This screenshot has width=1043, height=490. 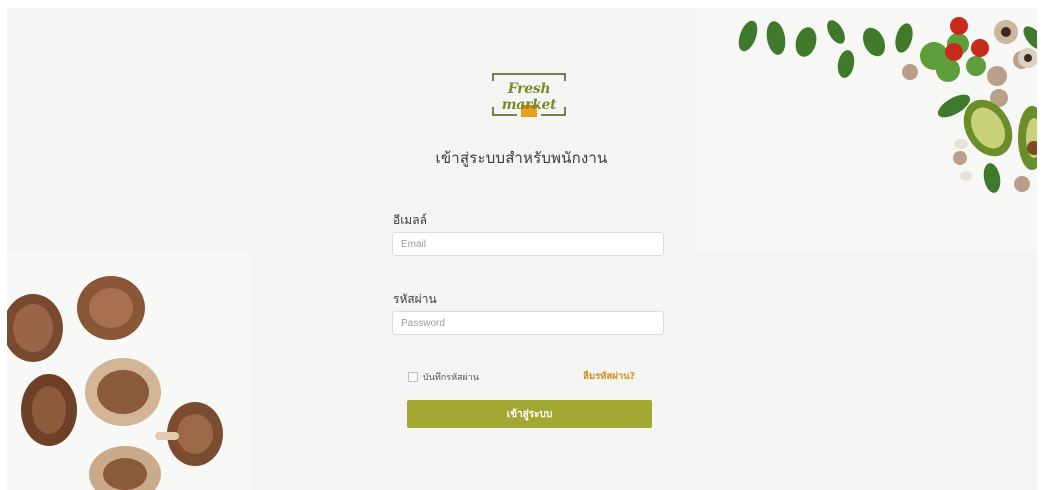 What do you see at coordinates (113, 383) in the screenshot?
I see `mushrooms-illustration` at bounding box center [113, 383].